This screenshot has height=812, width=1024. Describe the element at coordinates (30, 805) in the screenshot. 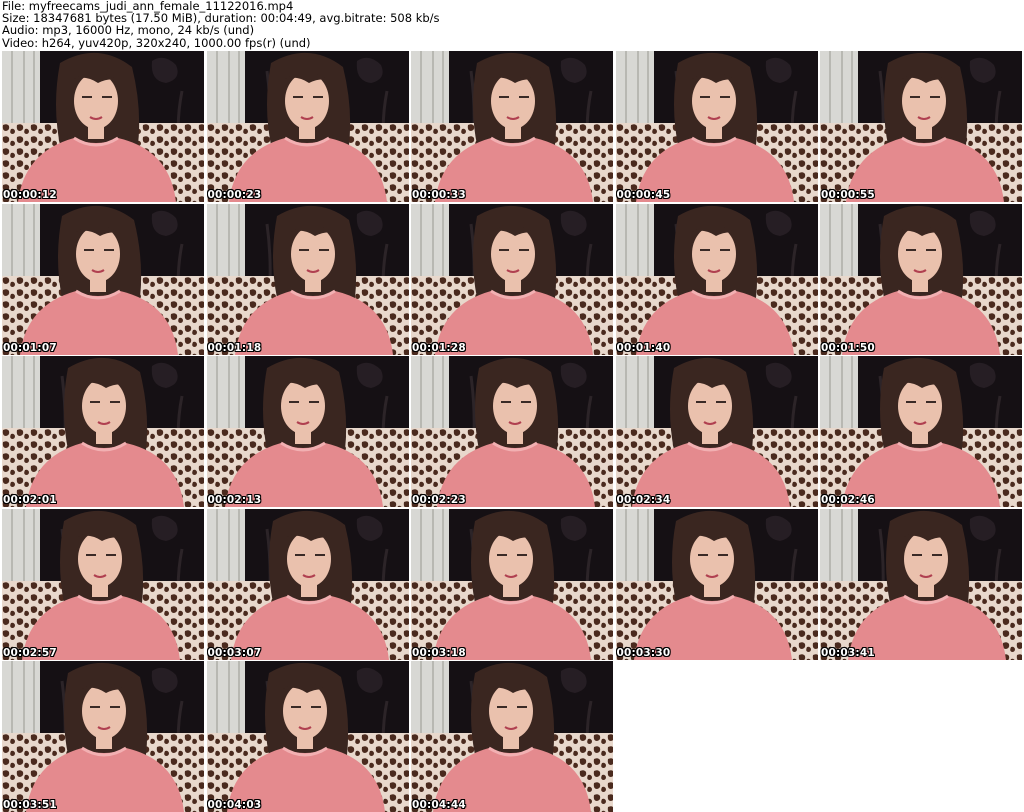

I see `thumbnail-timestamp: 00:03:51` at that location.